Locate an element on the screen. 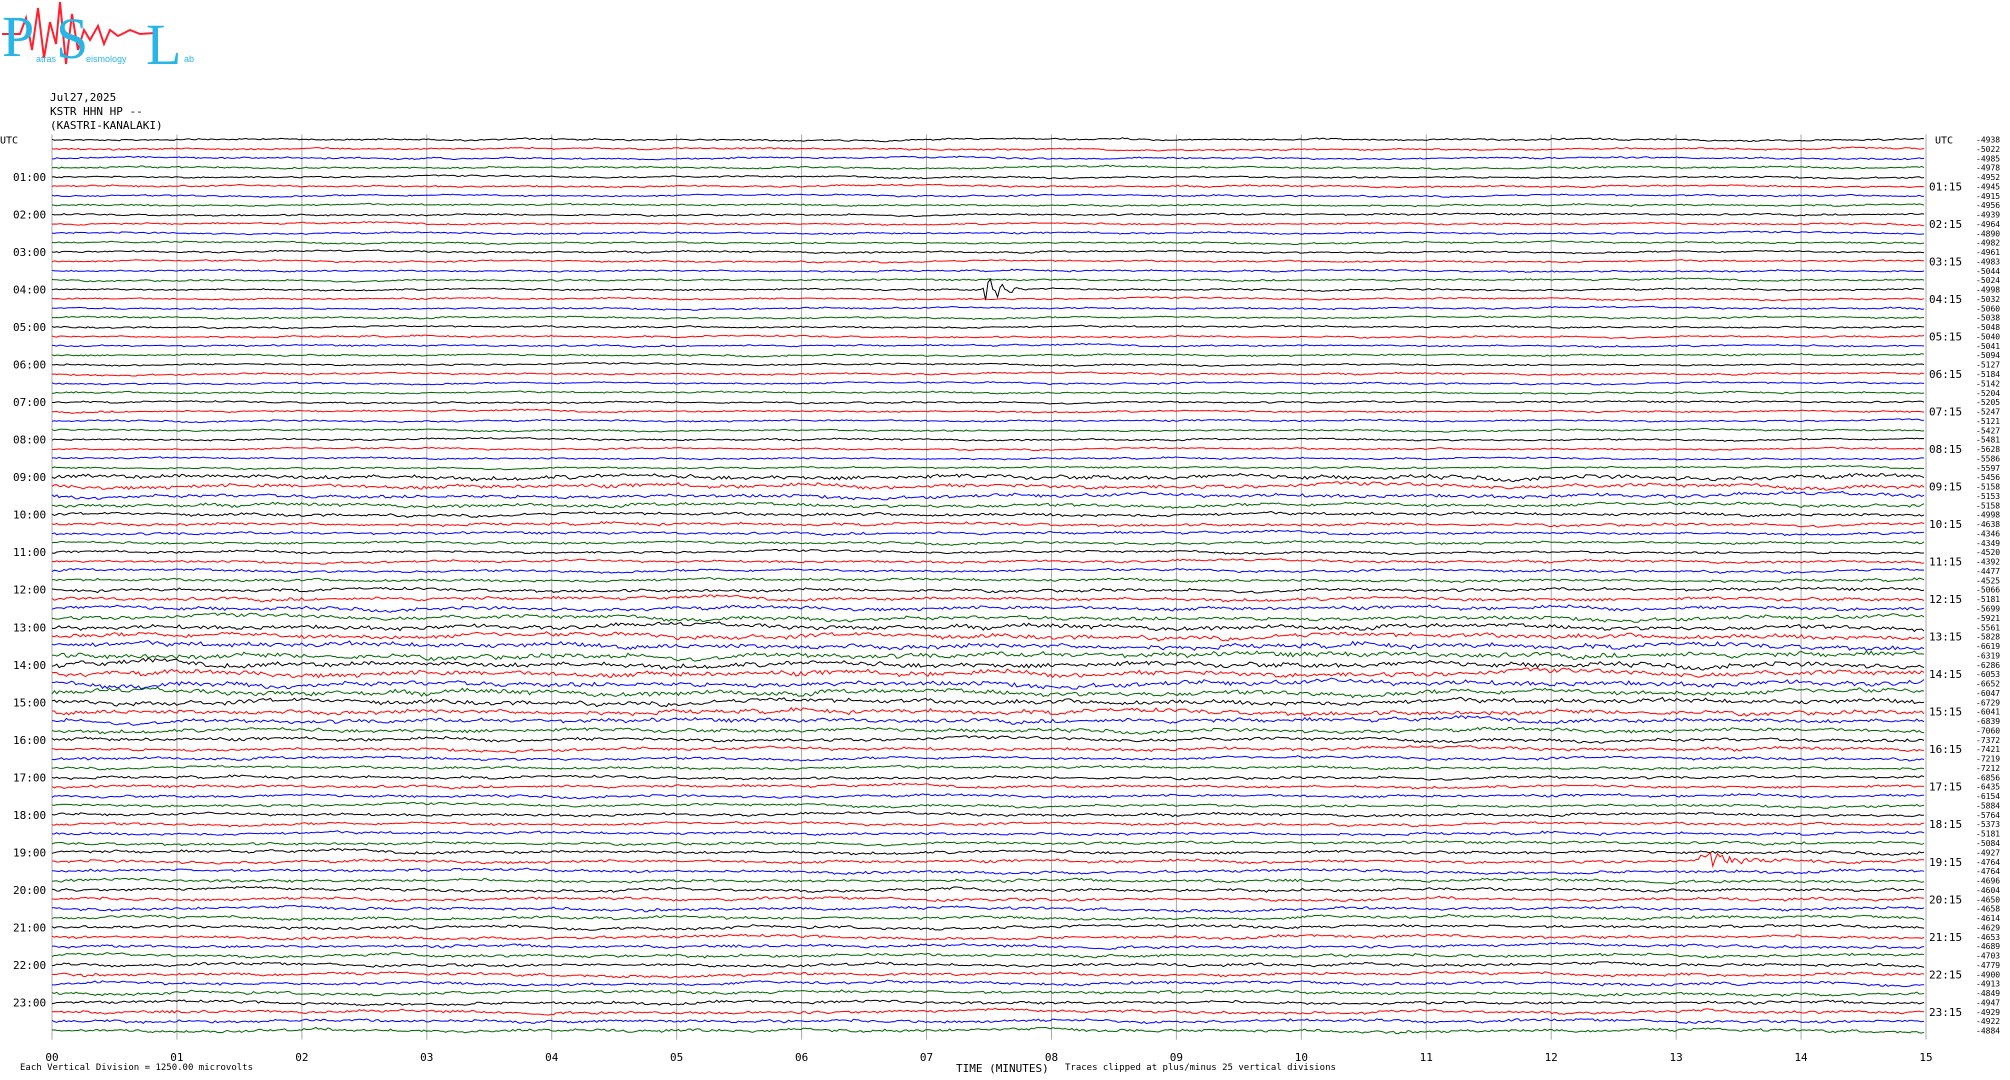 Image resolution: width=2010 pixels, height=1080 pixels. trace-offset-8: -4956 is located at coordinates (1988, 205).